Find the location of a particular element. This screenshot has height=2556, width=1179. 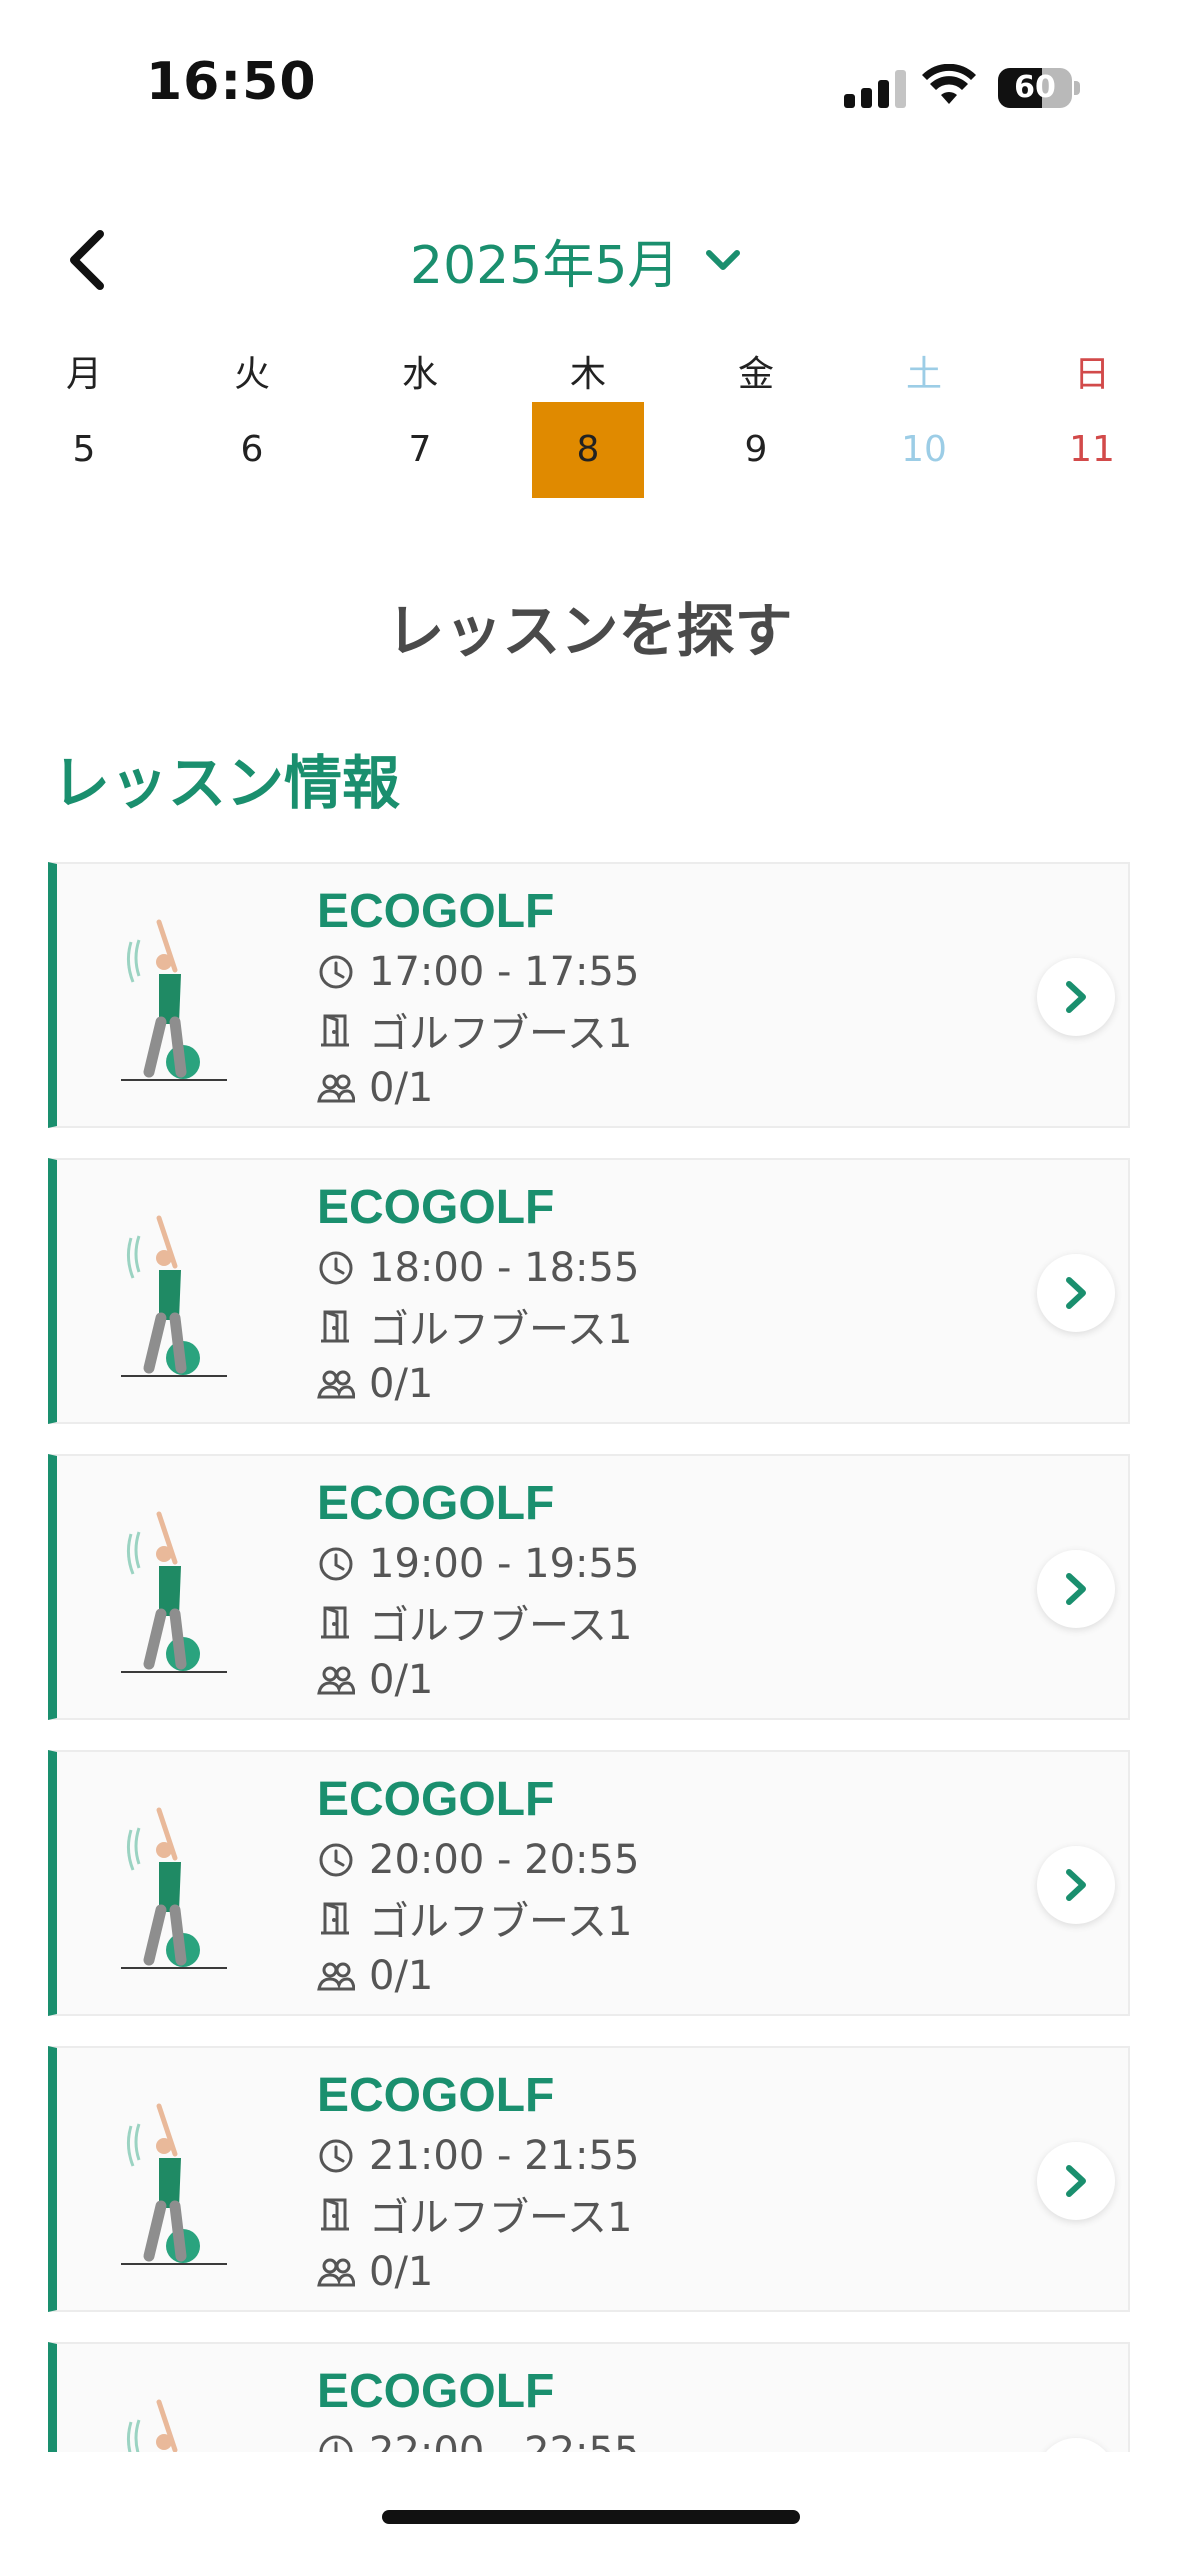

lesson-time-row: 22:00 - 22:55 is located at coordinates (478, 2438).